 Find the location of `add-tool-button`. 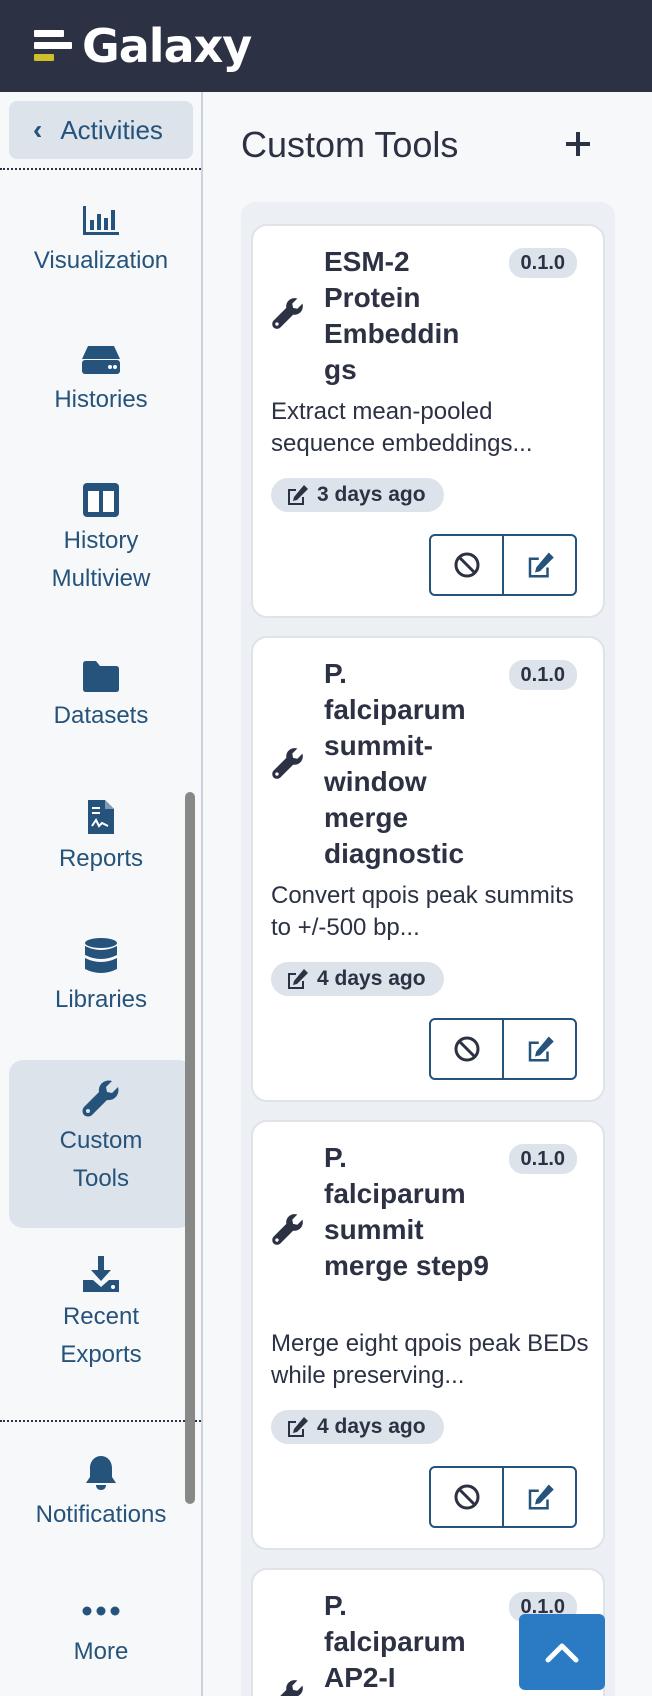

add-tool-button is located at coordinates (578, 144).